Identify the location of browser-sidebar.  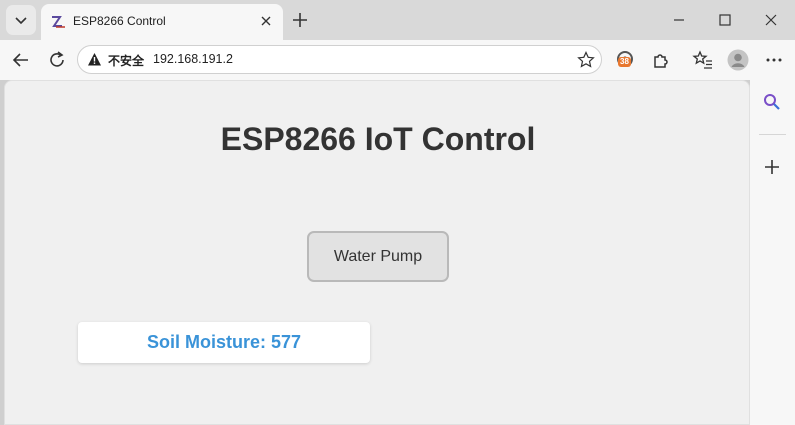
(772, 252).